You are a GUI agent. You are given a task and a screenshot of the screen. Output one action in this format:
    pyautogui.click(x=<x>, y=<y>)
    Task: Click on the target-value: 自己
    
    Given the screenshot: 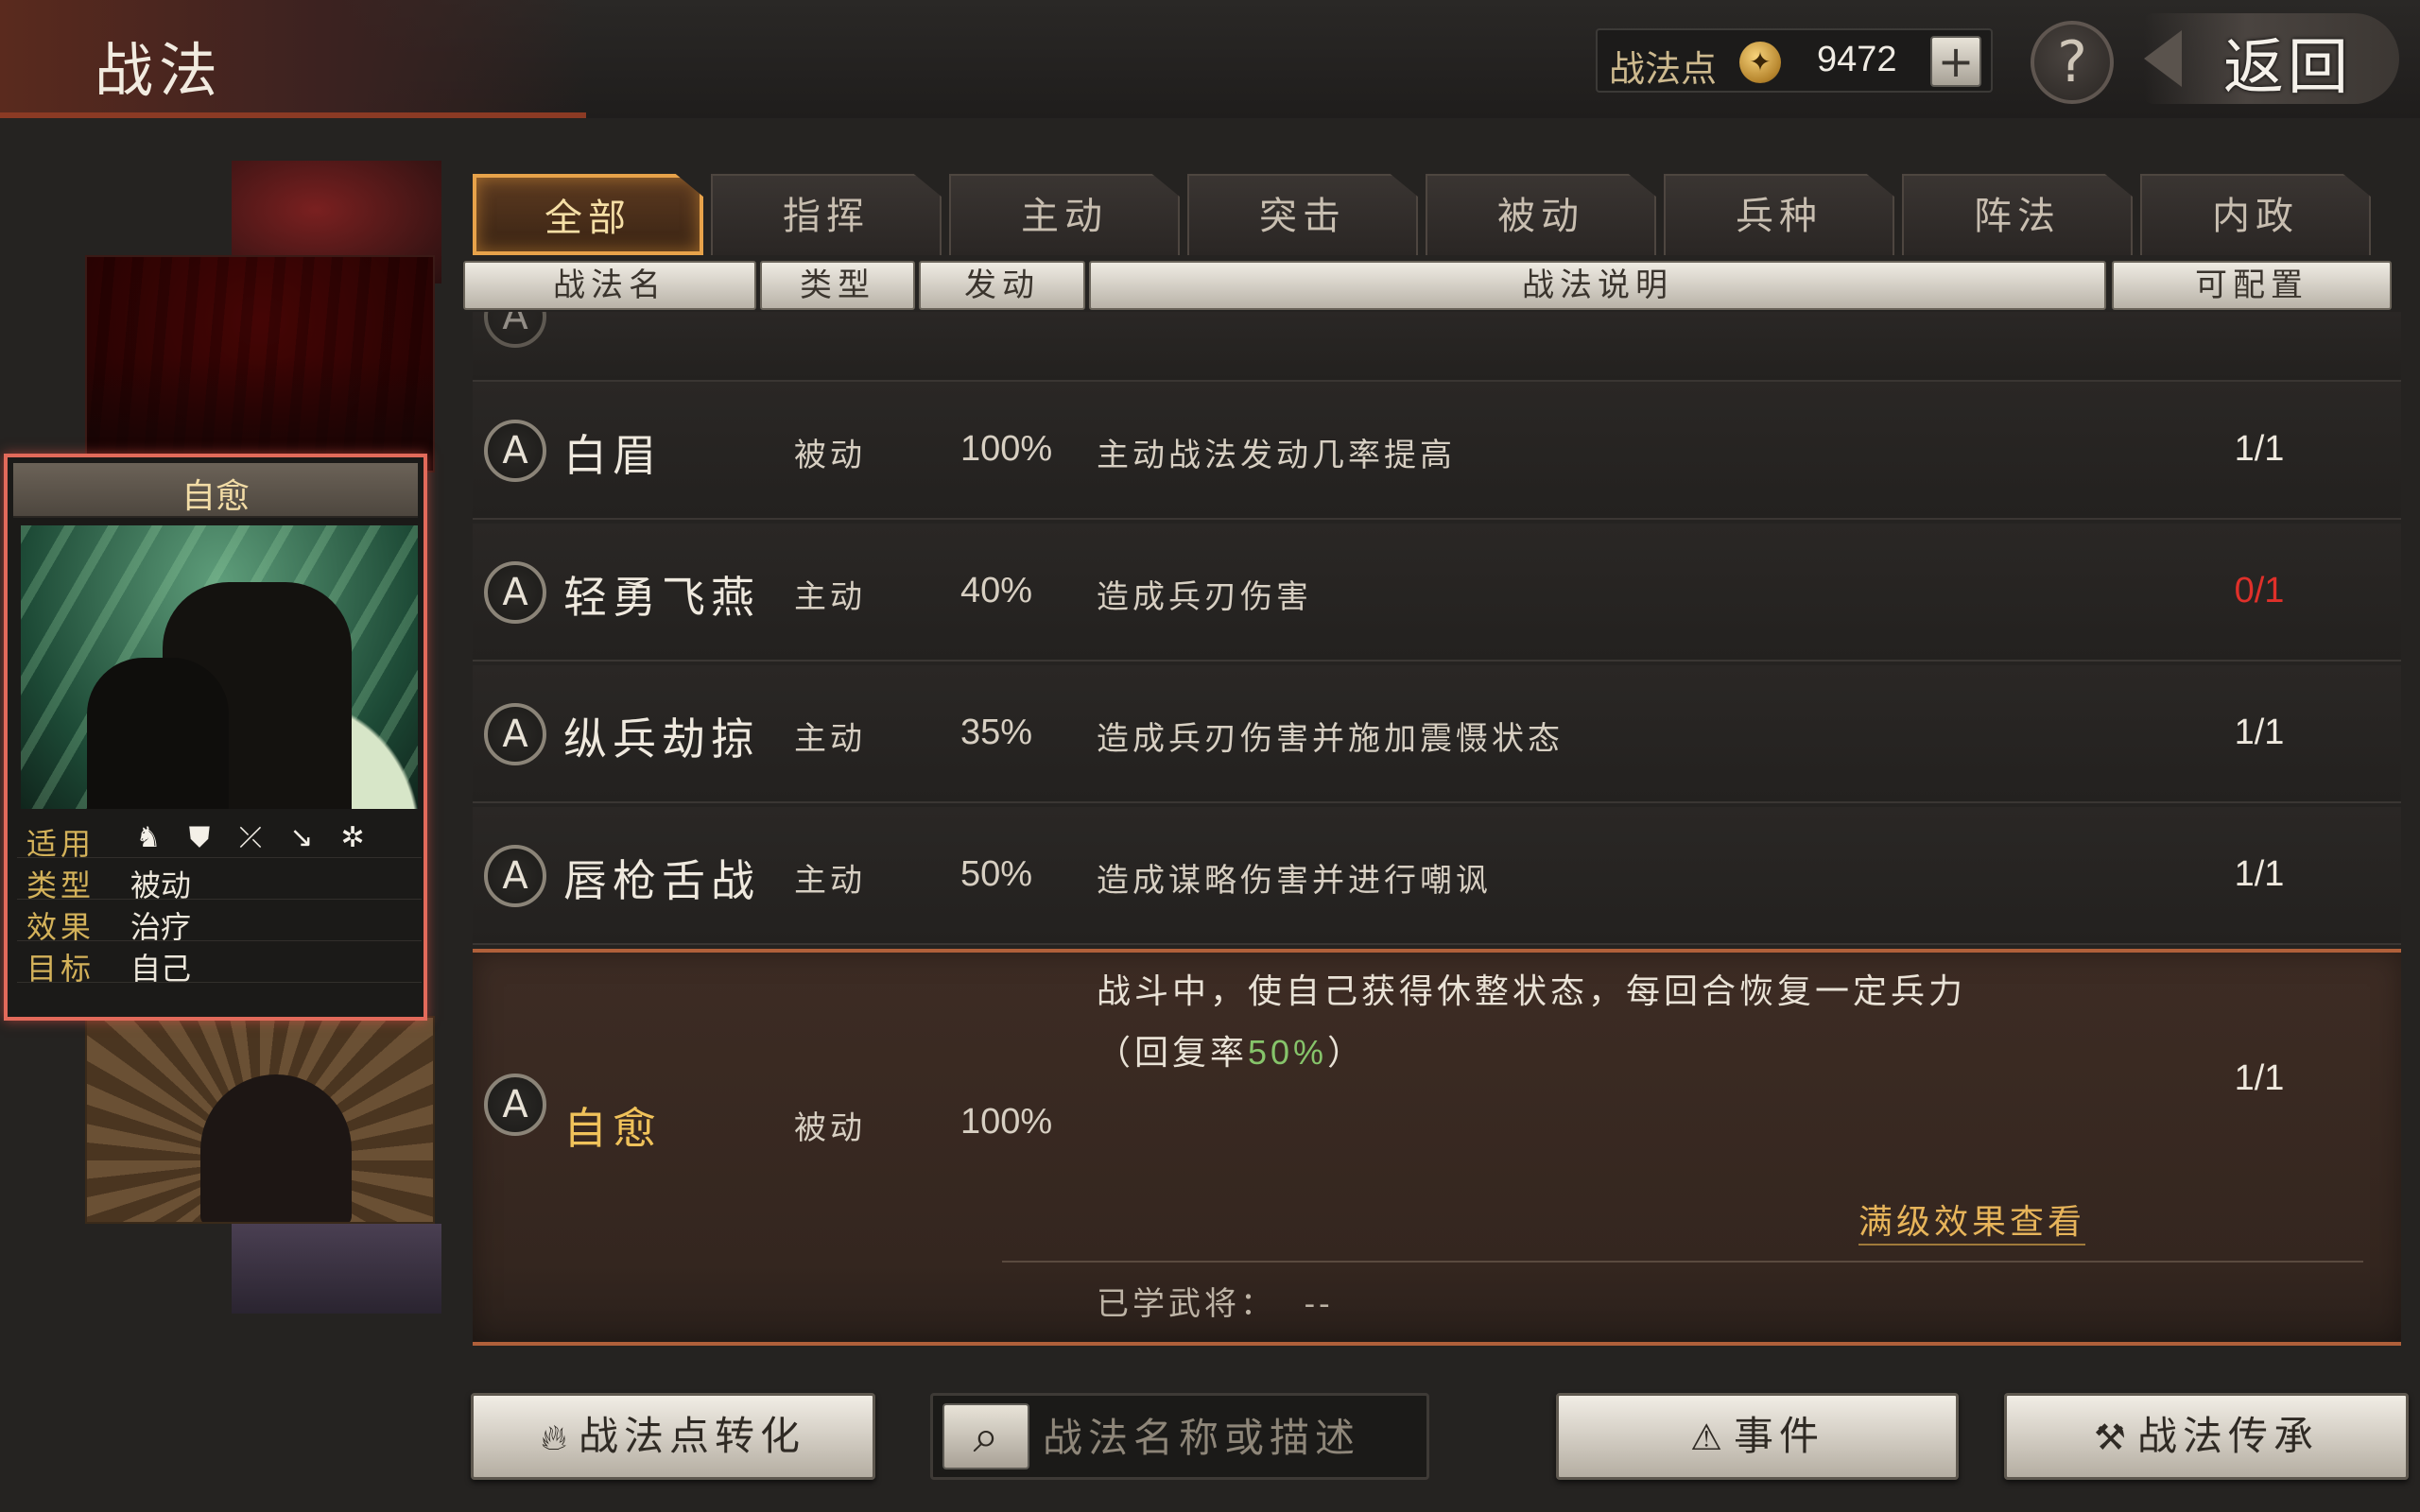 What is the action you would take?
    pyautogui.click(x=161, y=969)
    